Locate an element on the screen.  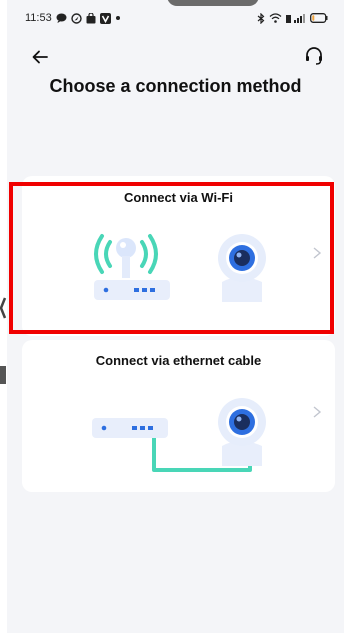
bluetooth-icon is located at coordinates (261, 18).